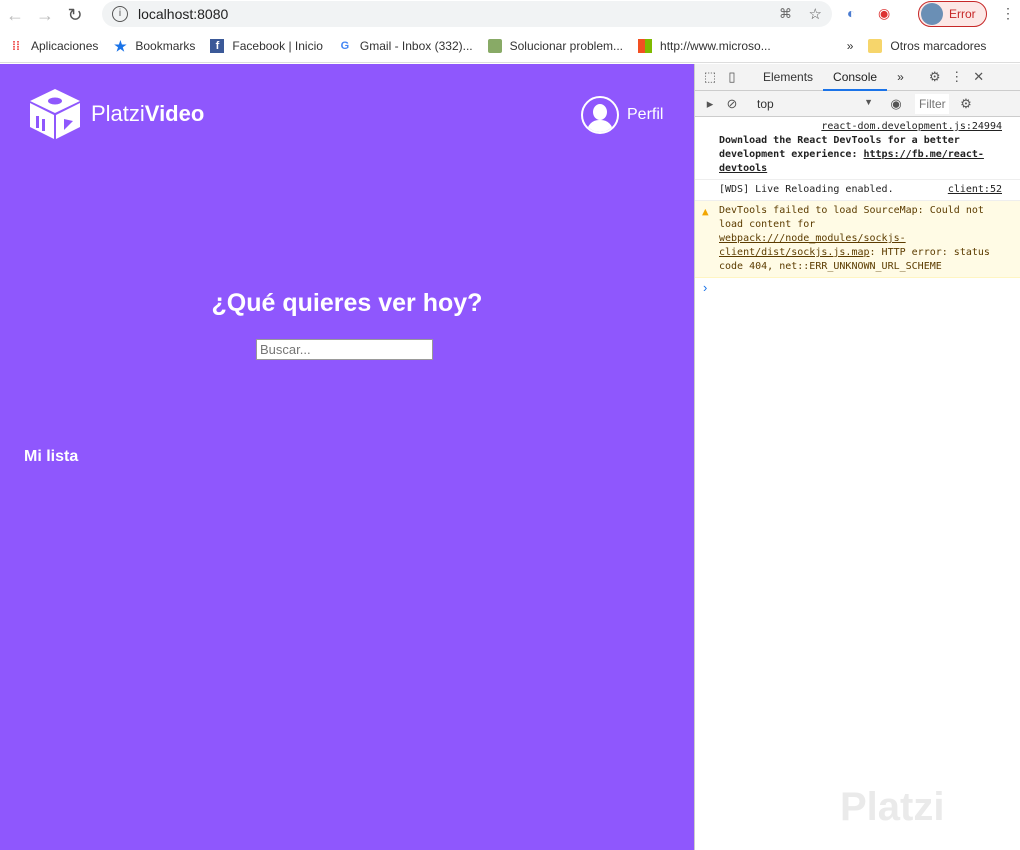 Image resolution: width=1020 pixels, height=850 pixels. Describe the element at coordinates (217, 46) in the screenshot. I see `facebook-icon: f` at that location.